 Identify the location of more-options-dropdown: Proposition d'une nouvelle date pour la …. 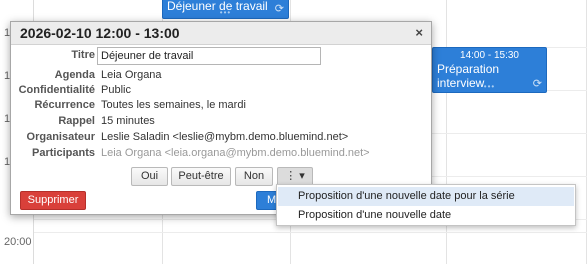
(426, 205).